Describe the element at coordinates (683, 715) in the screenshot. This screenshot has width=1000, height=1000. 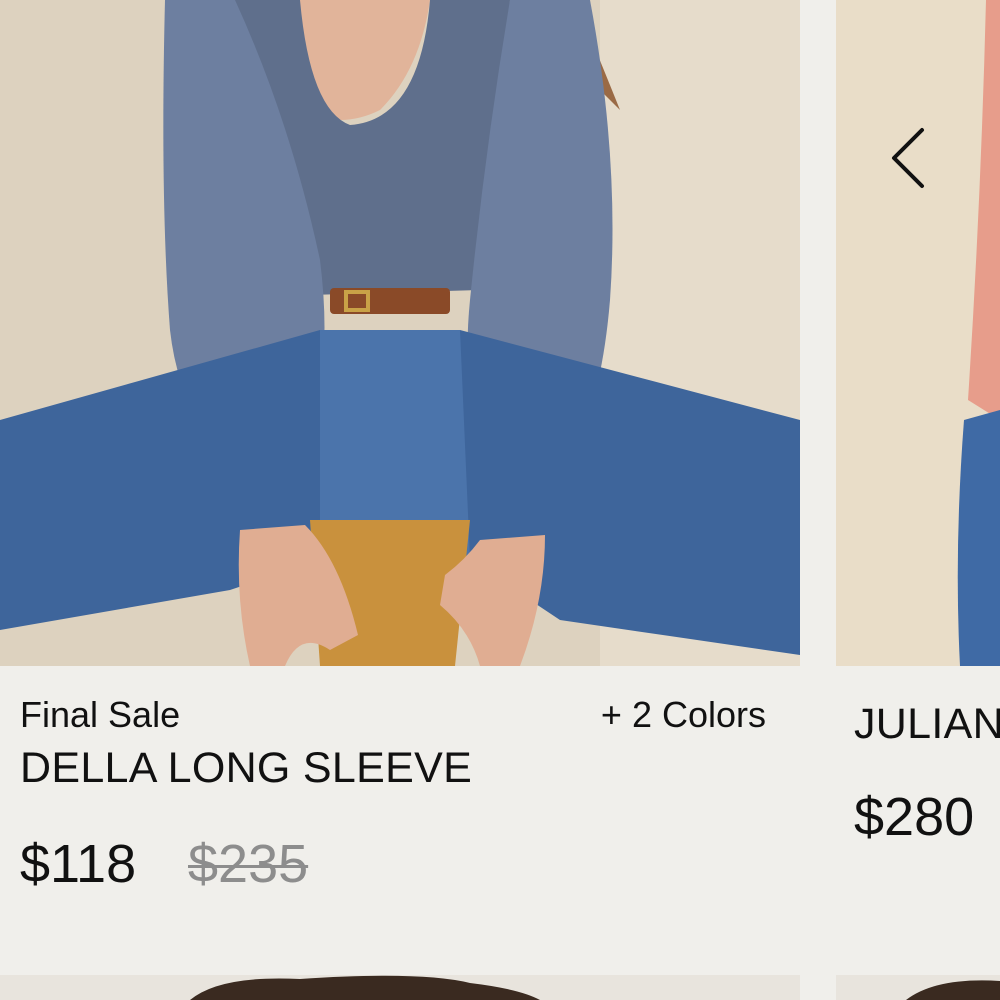
I see `more-colors-label: + 2 Colors` at that location.